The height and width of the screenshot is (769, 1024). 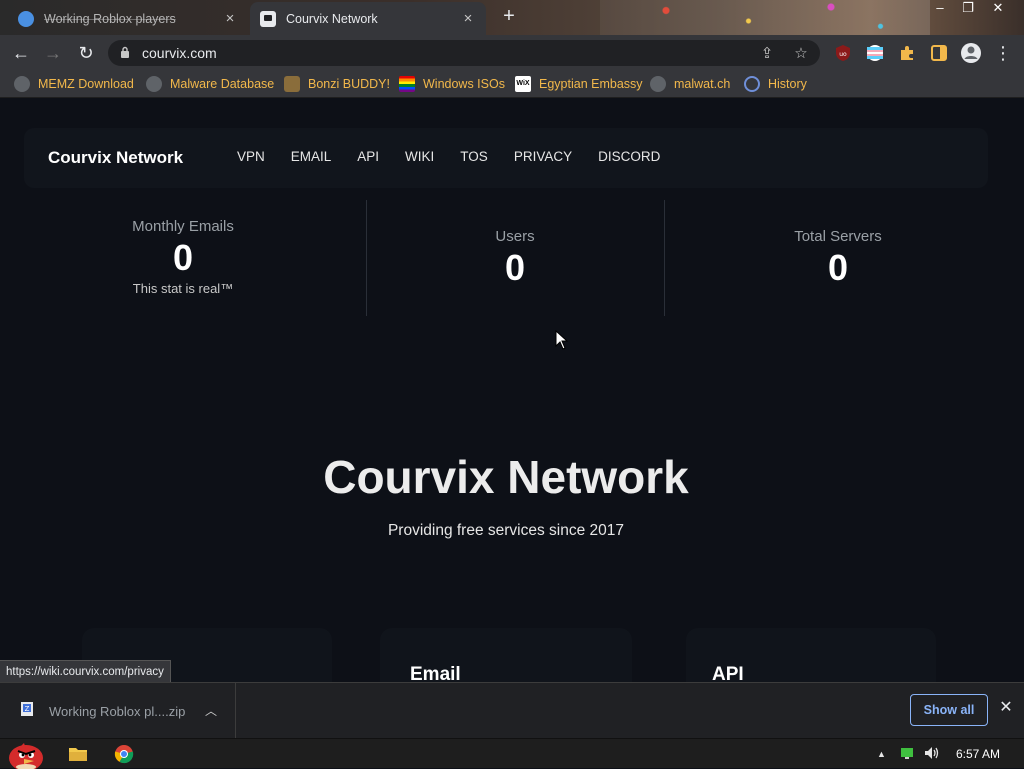 I want to click on stat-monthly-emails: Monthly Emails 0 This stat is real™, so click(x=183, y=276).